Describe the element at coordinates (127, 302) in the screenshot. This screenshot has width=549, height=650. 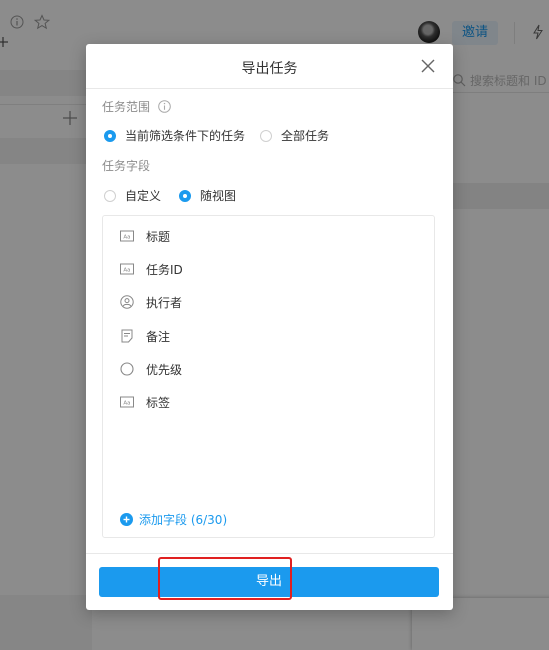
I see `user-icon` at that location.